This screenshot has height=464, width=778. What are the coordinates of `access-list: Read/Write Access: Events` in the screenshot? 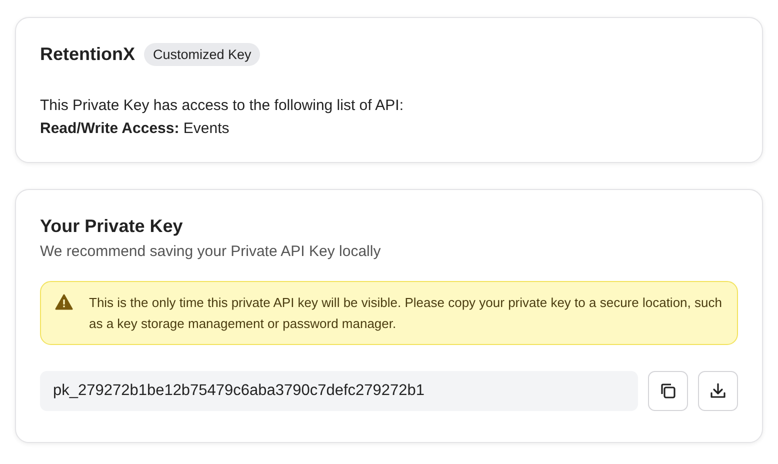 It's located at (389, 128).